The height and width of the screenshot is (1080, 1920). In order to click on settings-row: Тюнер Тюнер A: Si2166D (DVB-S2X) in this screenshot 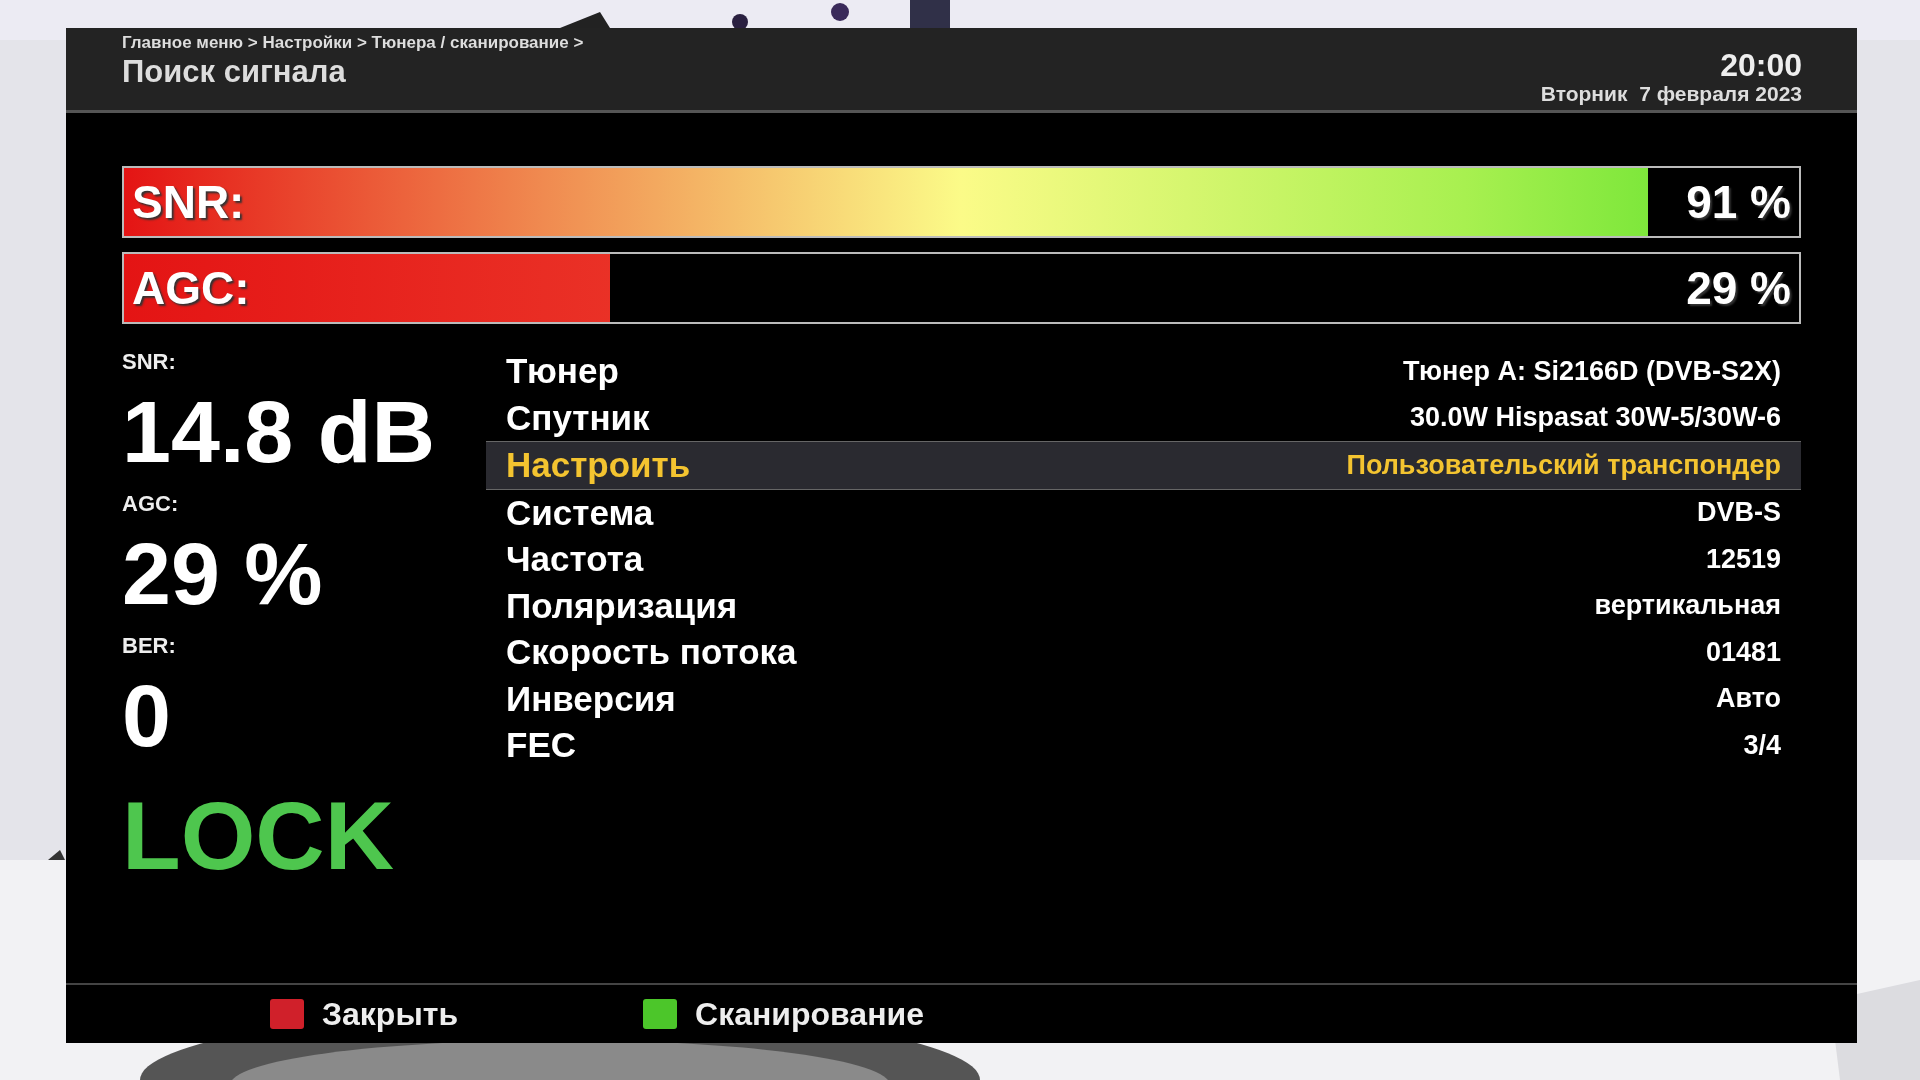, I will do `click(1143, 371)`.